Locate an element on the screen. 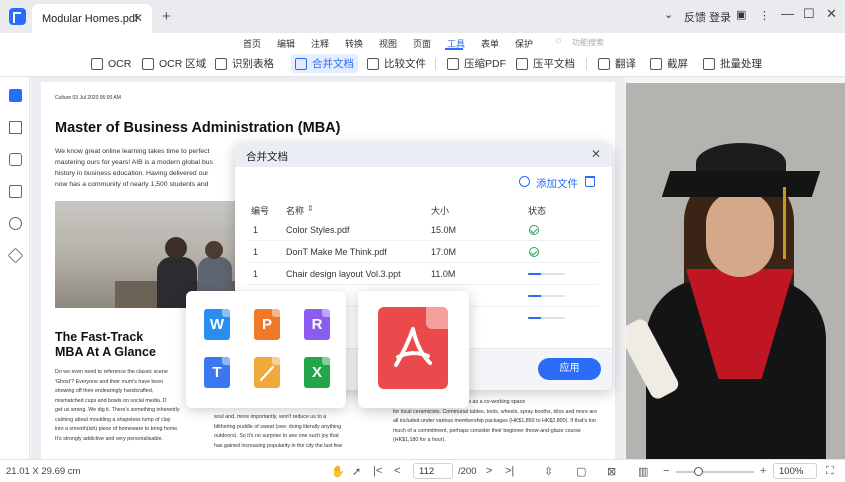 The width and height of the screenshot is (845, 482). feedback-link: 反馈 is located at coordinates (695, 17).